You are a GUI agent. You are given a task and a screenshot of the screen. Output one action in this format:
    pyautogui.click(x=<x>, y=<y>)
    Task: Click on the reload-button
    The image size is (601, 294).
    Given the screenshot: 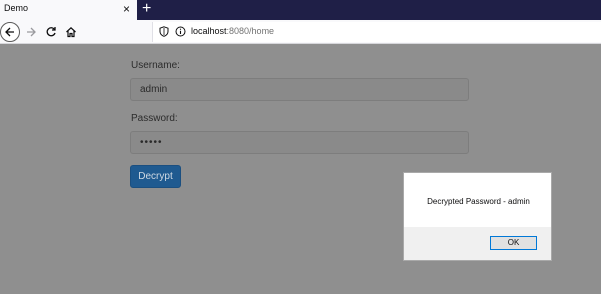 What is the action you would take?
    pyautogui.click(x=51, y=32)
    